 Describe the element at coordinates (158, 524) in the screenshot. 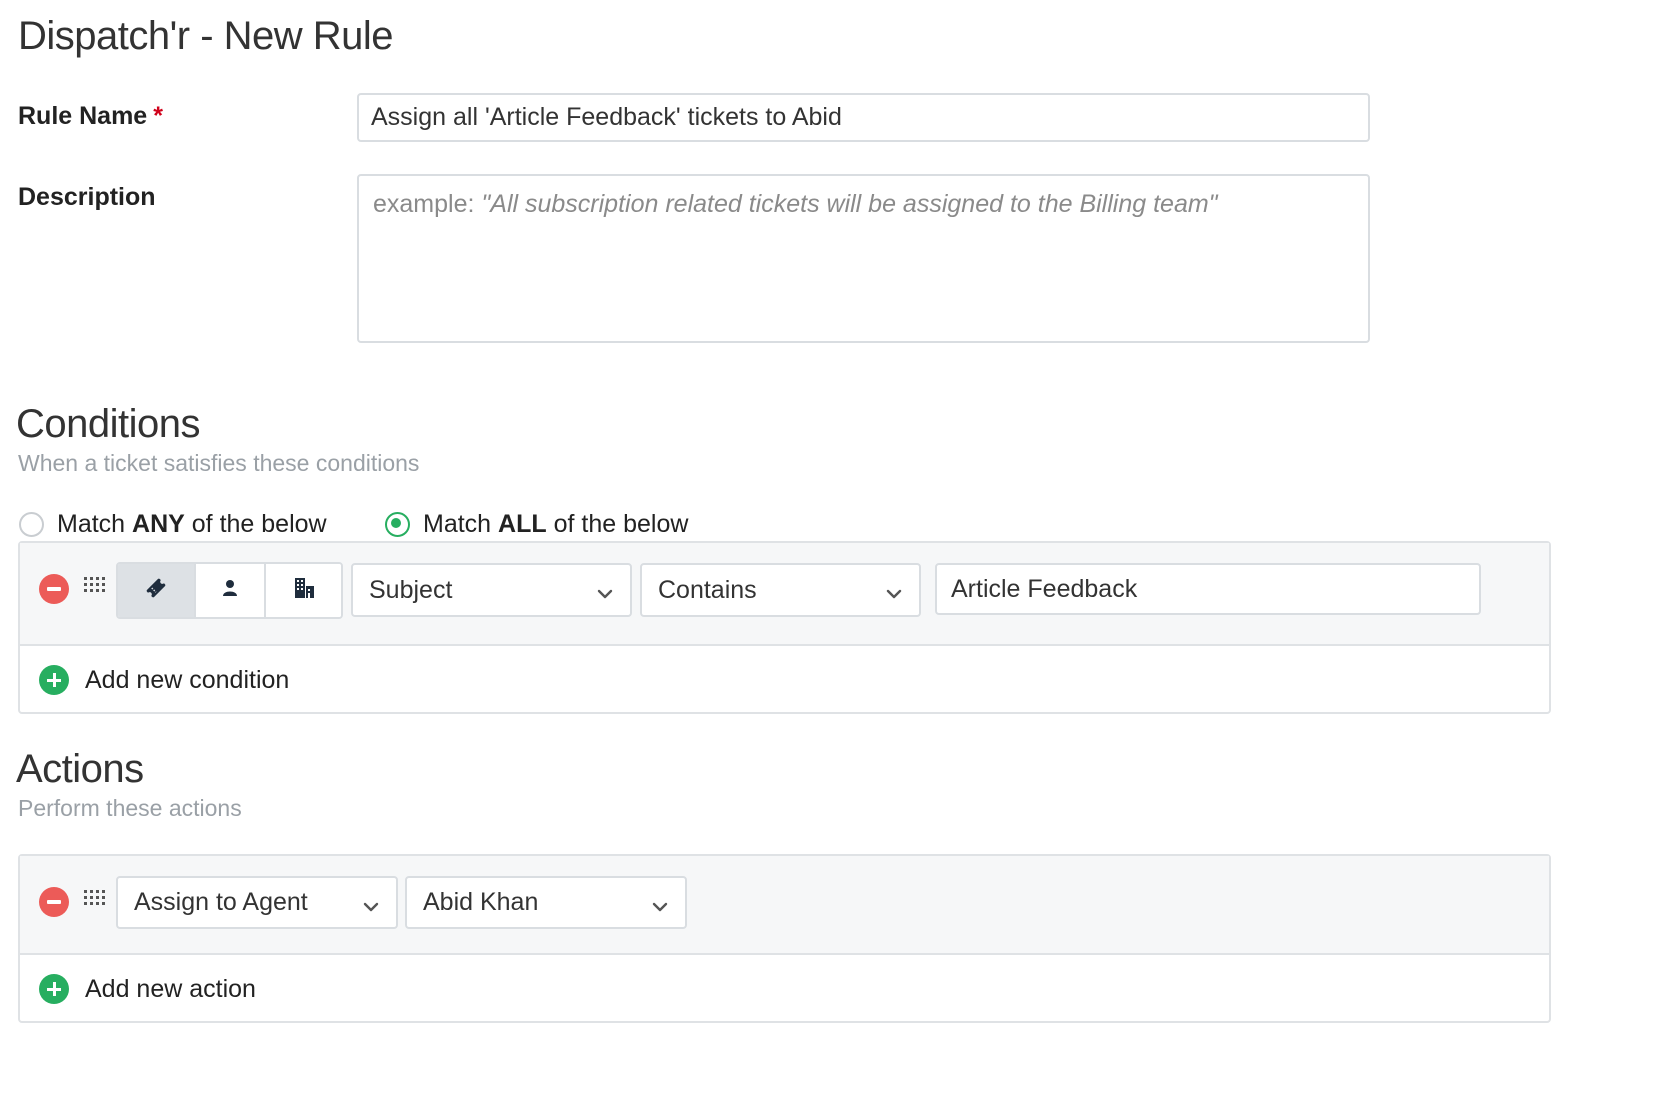

I see `match-any-bold: ANY` at that location.